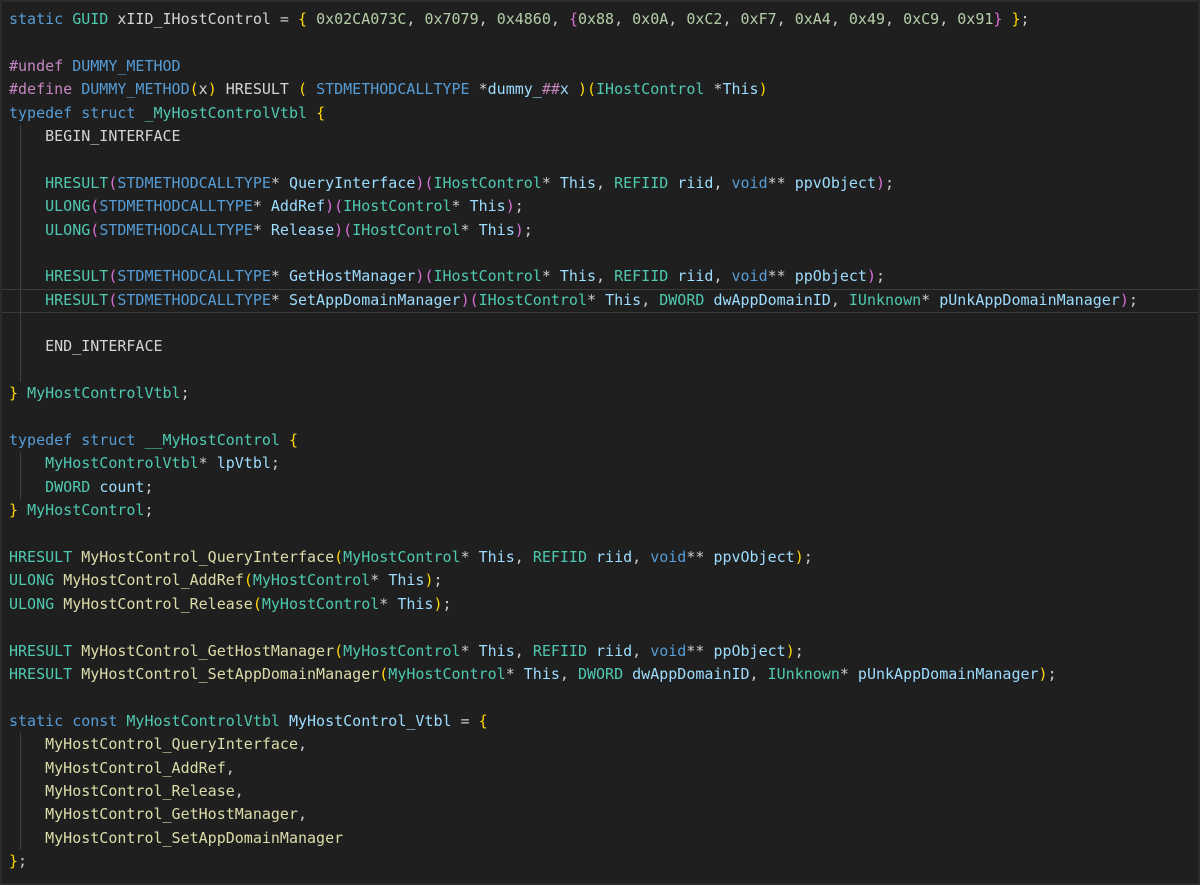 This screenshot has height=885, width=1200. Describe the element at coordinates (122, 486) in the screenshot. I see `code-token: count` at that location.